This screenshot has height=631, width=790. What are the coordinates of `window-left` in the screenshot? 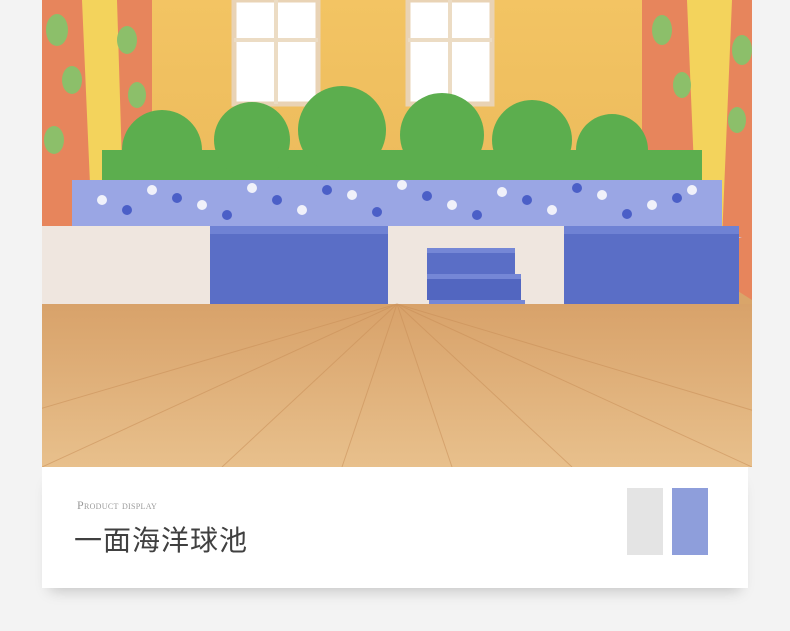 It's located at (276, 53).